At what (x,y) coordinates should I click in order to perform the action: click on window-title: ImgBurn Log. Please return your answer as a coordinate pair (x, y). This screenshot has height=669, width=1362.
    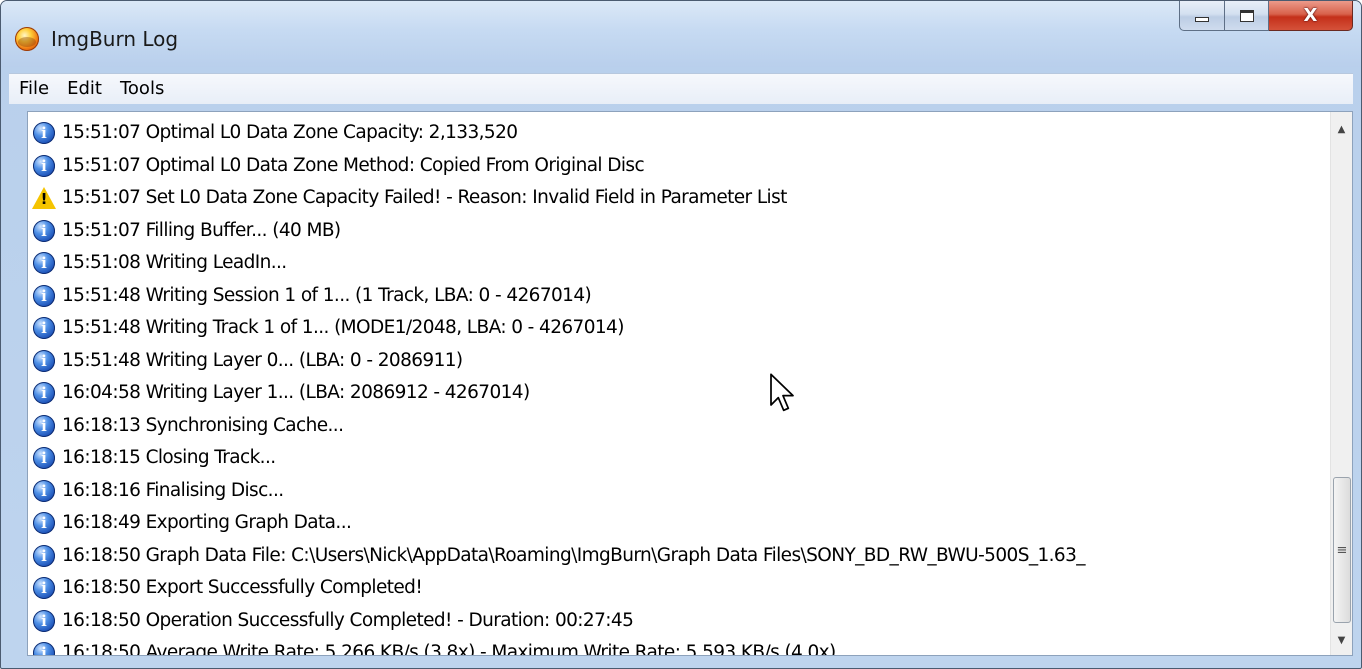
    Looking at the image, I should click on (115, 39).